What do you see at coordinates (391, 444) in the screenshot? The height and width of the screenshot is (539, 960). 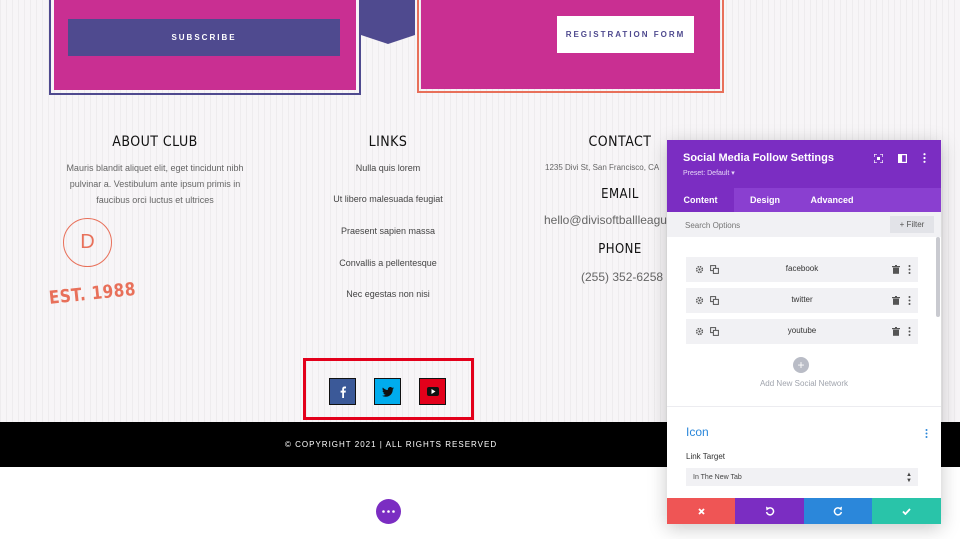 I see `copyright-text: © COPYRIGHT 2021 | ALL RIGHTS RESERVED` at bounding box center [391, 444].